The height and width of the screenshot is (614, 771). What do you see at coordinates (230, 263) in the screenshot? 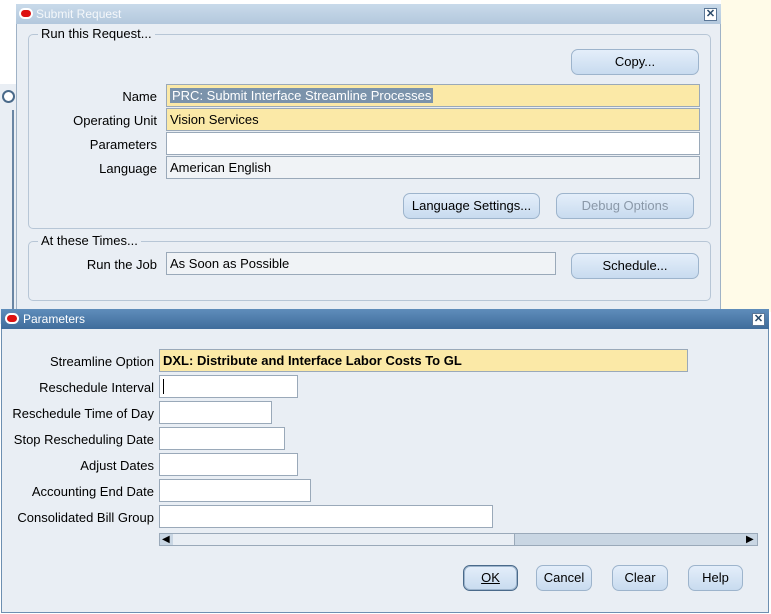
I see `run-job-value: As Soon as Possible` at bounding box center [230, 263].